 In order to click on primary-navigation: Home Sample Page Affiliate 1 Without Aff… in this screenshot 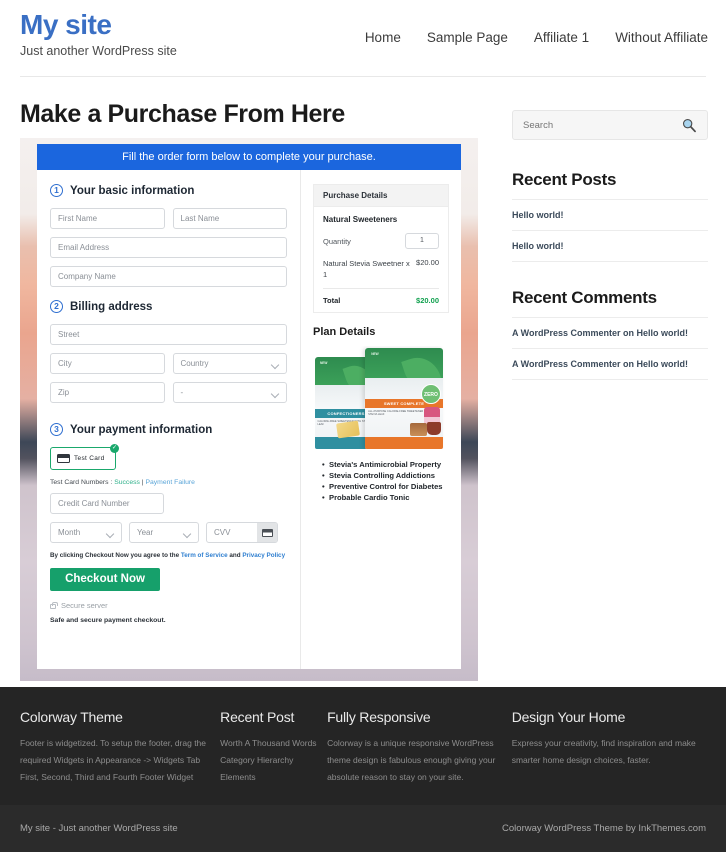, I will do `click(536, 37)`.